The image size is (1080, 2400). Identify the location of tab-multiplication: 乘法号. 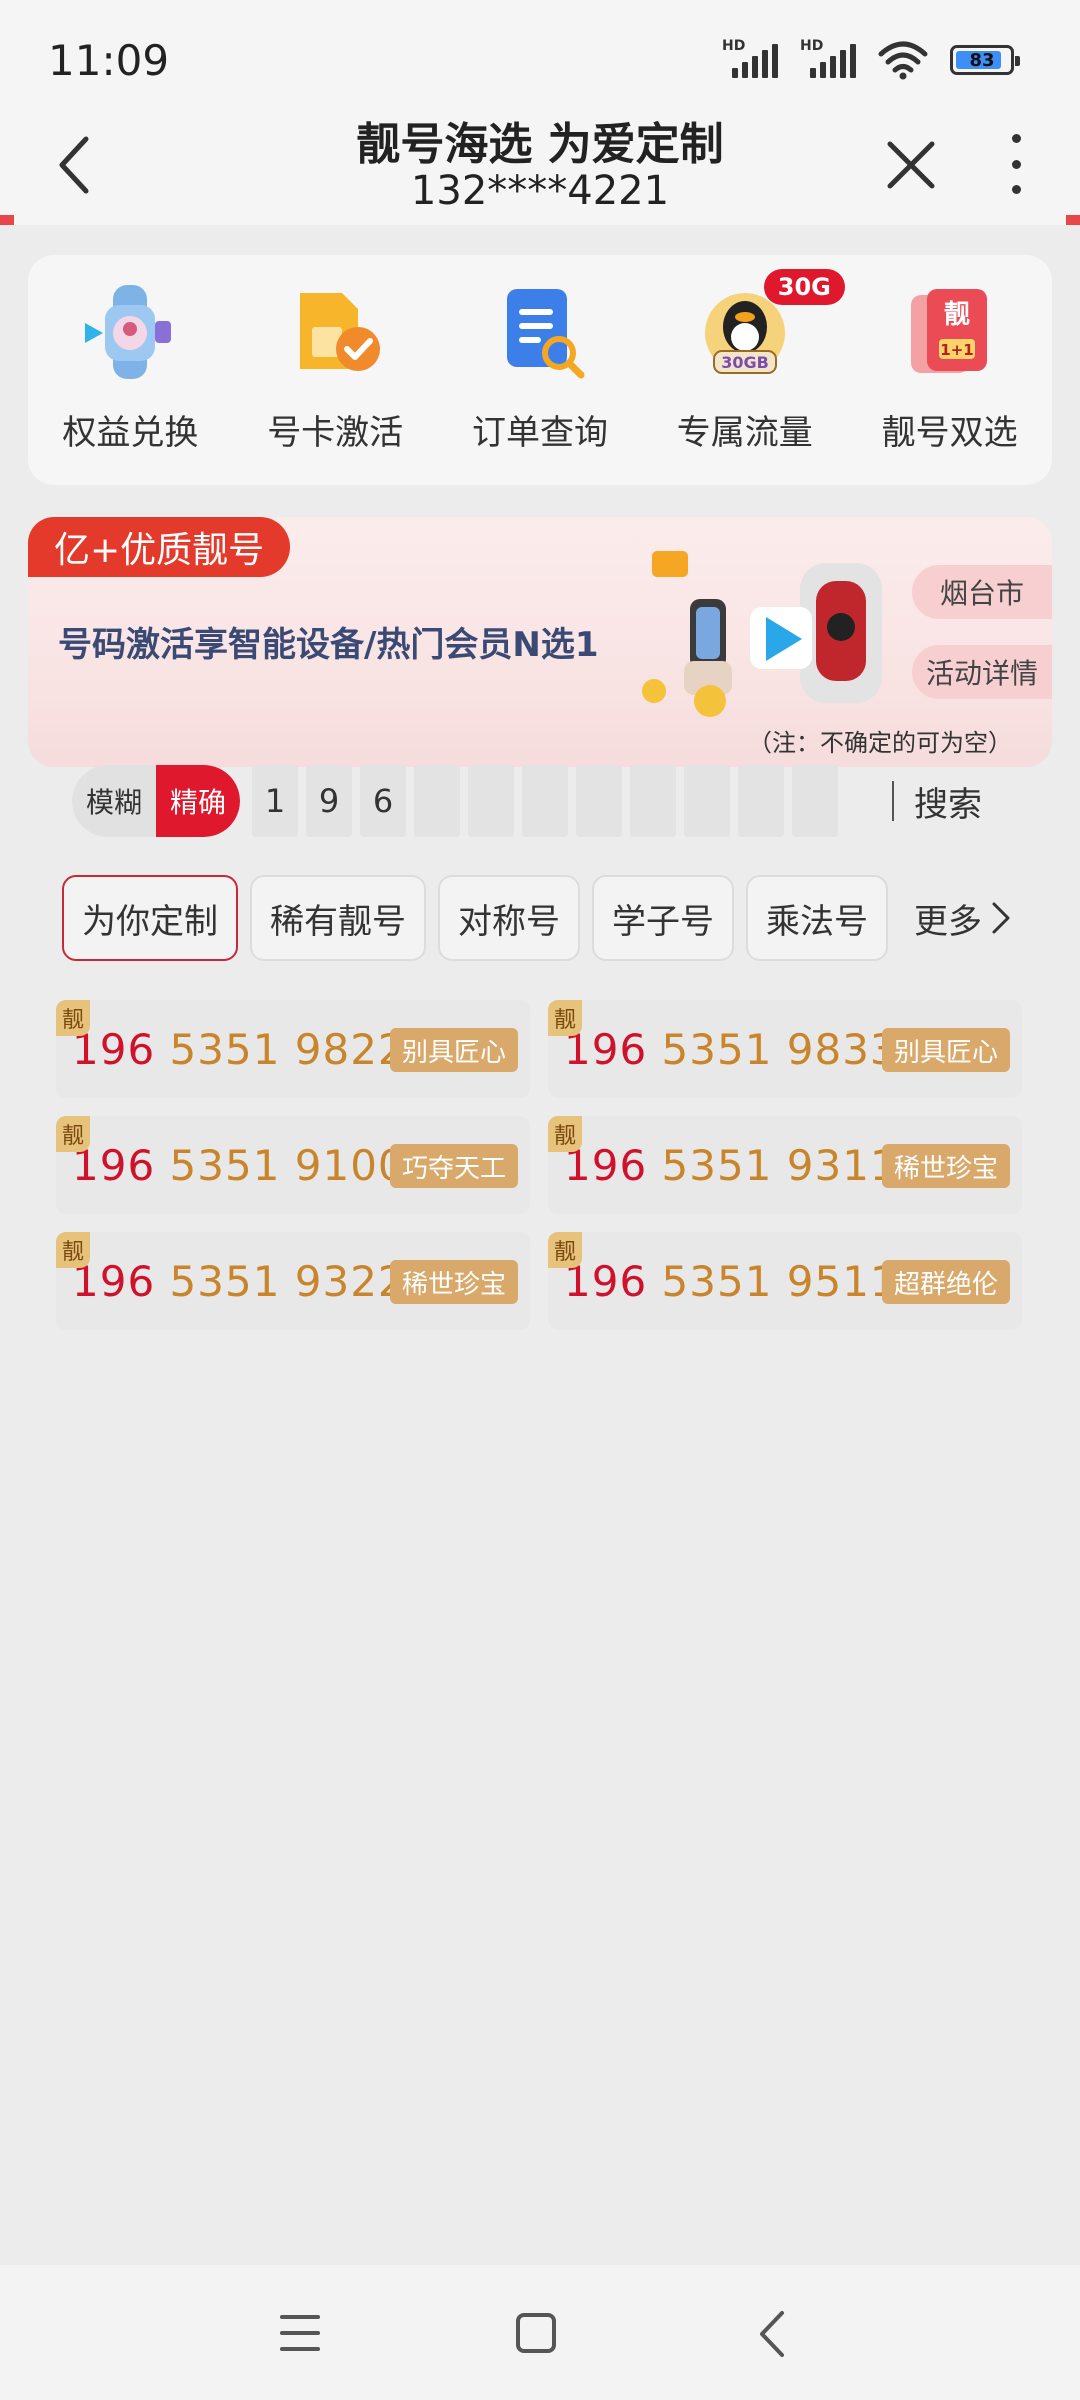
(817, 918).